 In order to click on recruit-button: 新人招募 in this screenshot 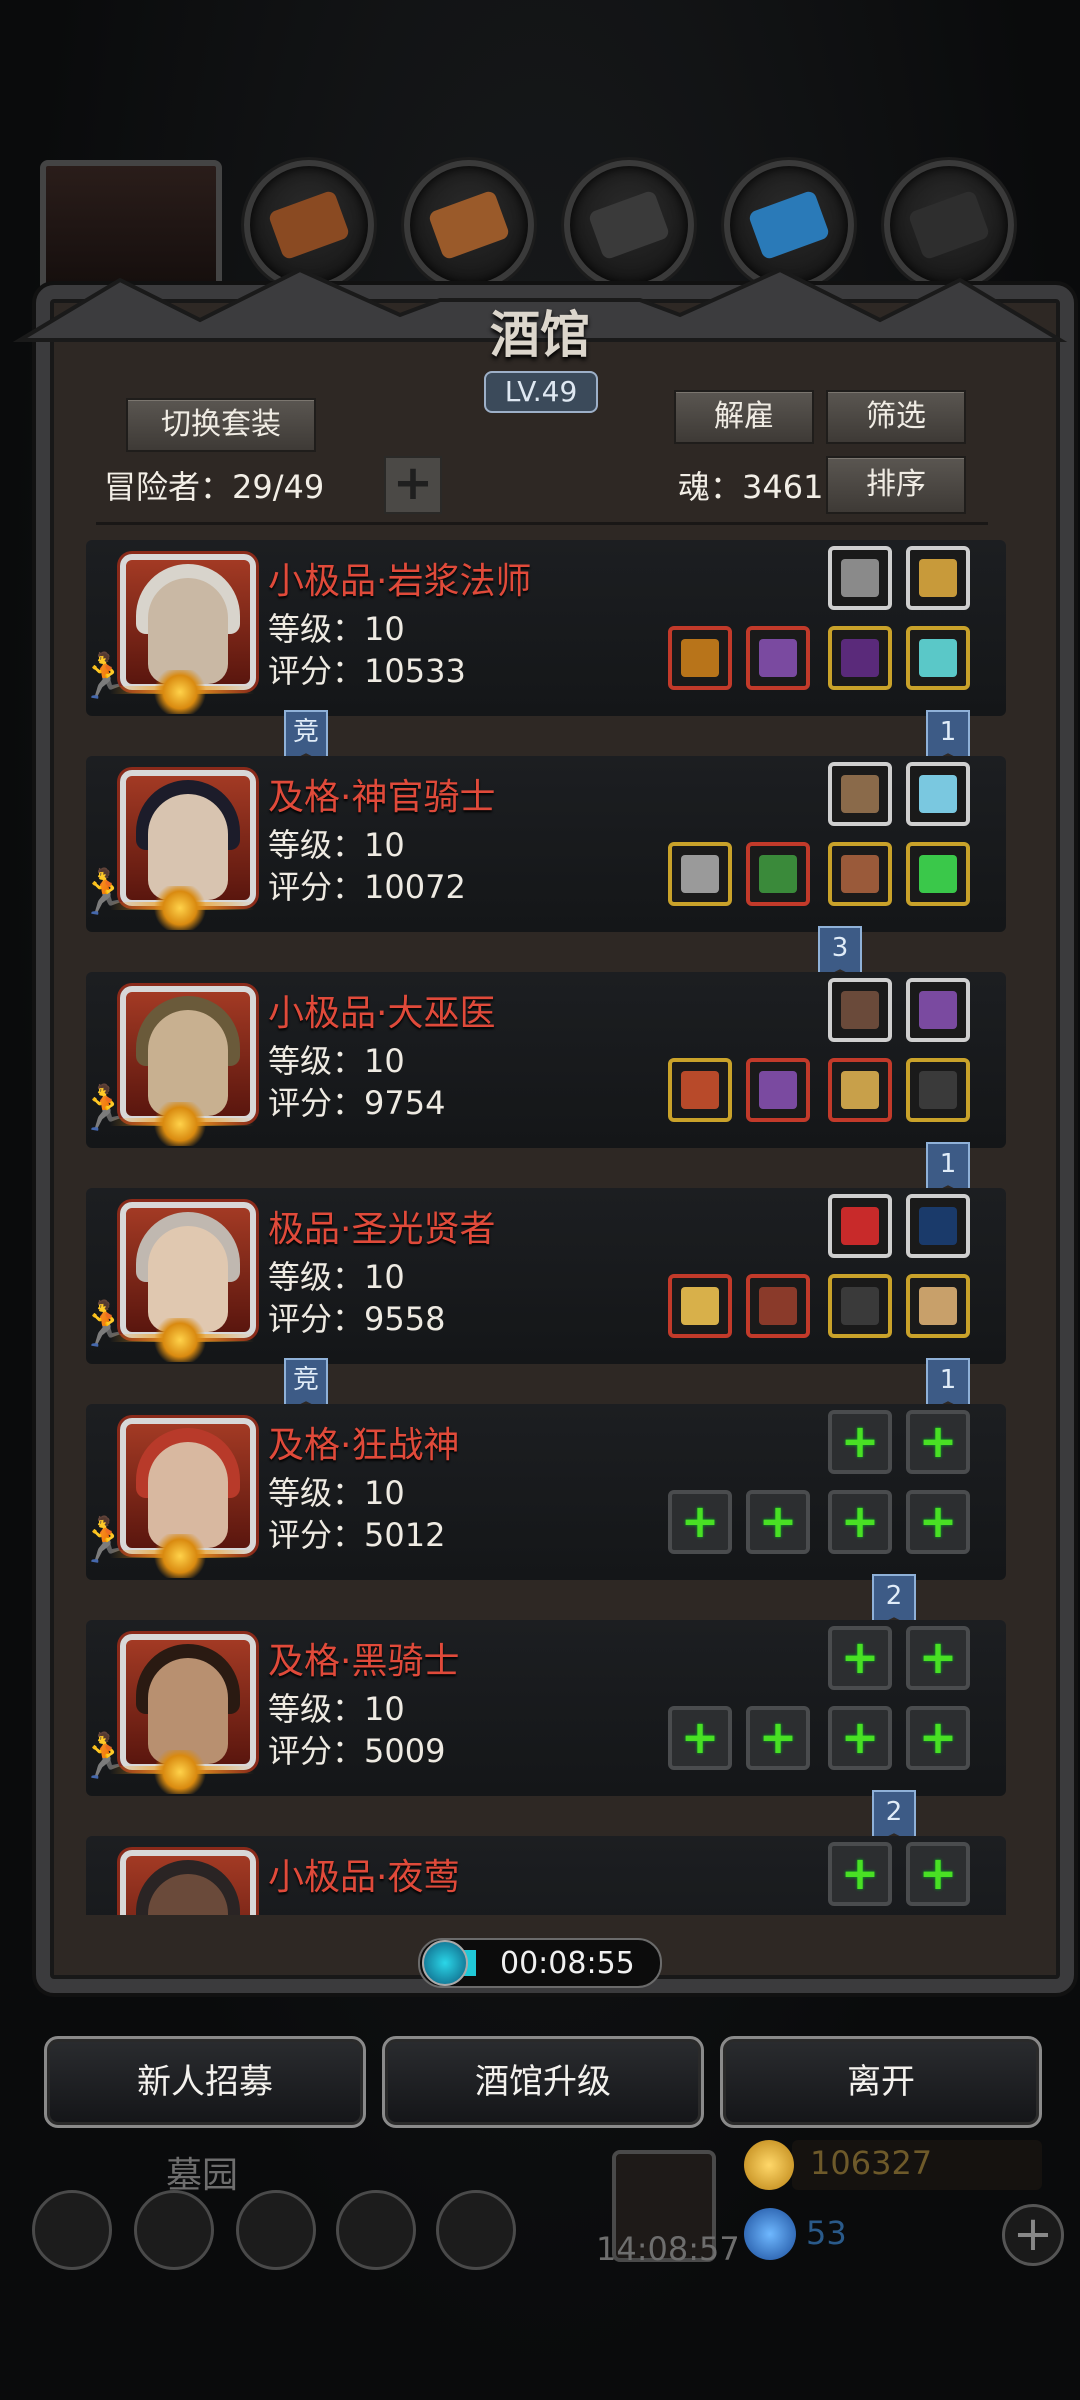, I will do `click(205, 2082)`.